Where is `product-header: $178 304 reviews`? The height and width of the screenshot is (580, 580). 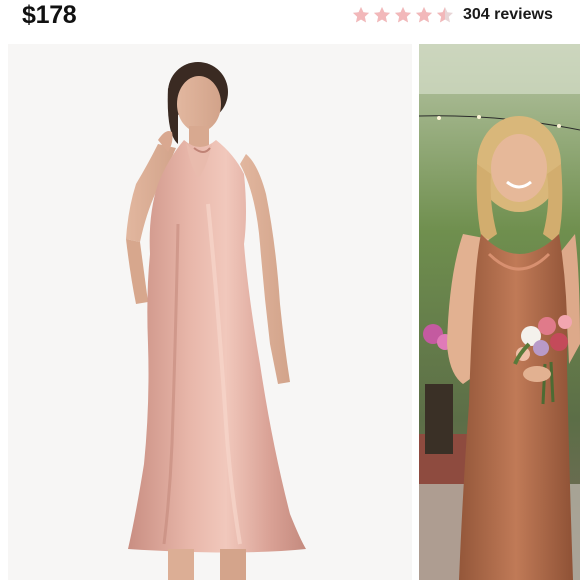
product-header: $178 304 reviews is located at coordinates (290, 18).